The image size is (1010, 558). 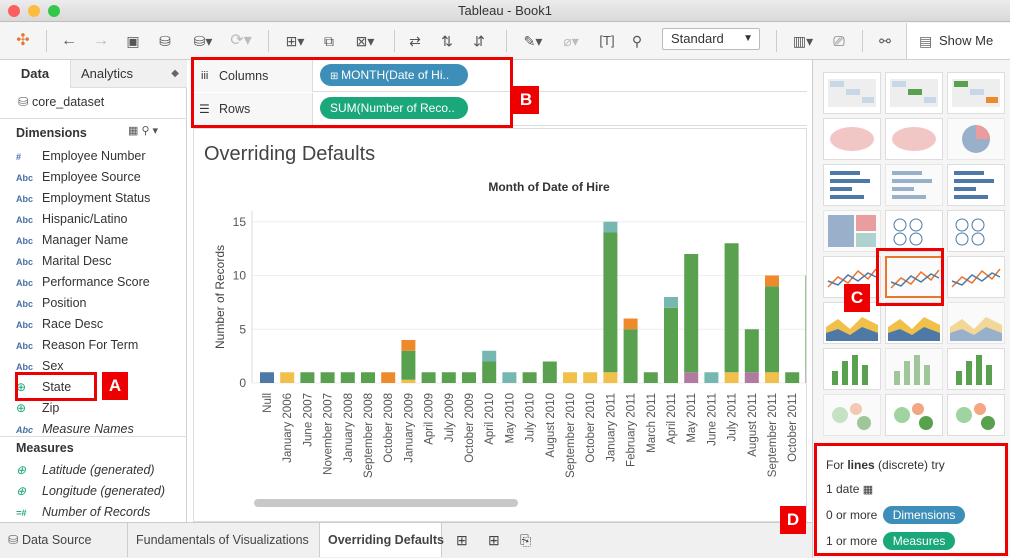 I want to click on columns-shelf-label: iii Columns, so click(x=253, y=76).